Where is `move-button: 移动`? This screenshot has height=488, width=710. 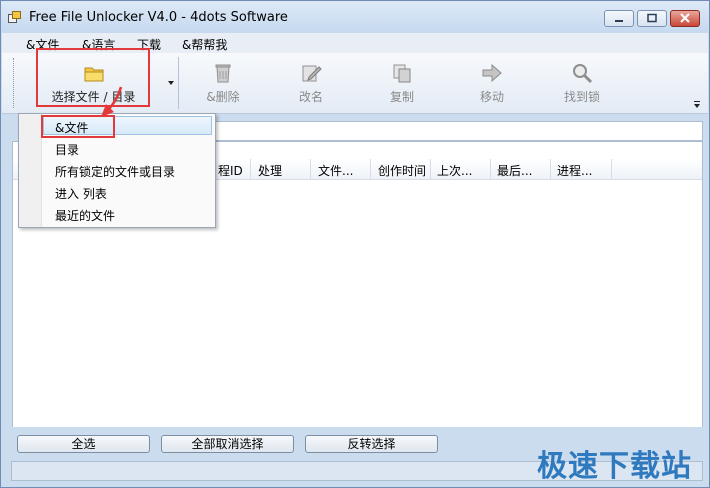 move-button: 移动 is located at coordinates (492, 83).